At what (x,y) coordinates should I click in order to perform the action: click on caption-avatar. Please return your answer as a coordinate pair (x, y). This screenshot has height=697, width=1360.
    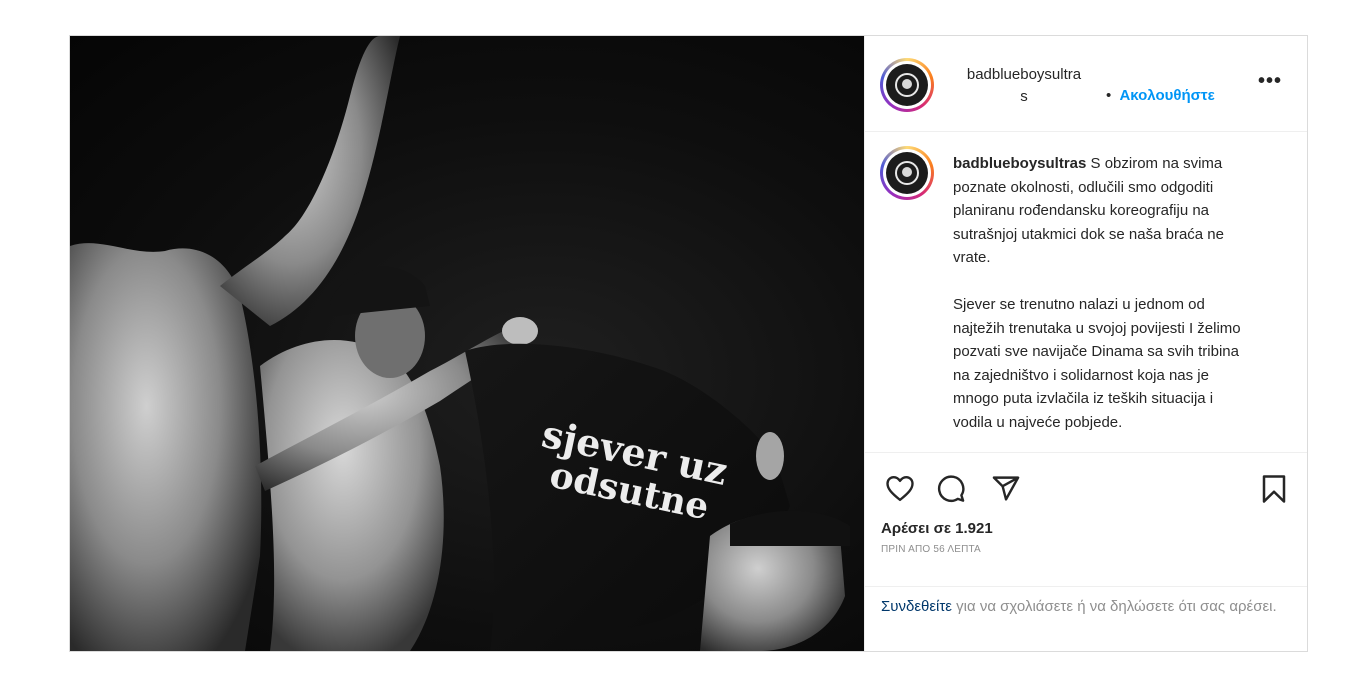
    Looking at the image, I should click on (907, 173).